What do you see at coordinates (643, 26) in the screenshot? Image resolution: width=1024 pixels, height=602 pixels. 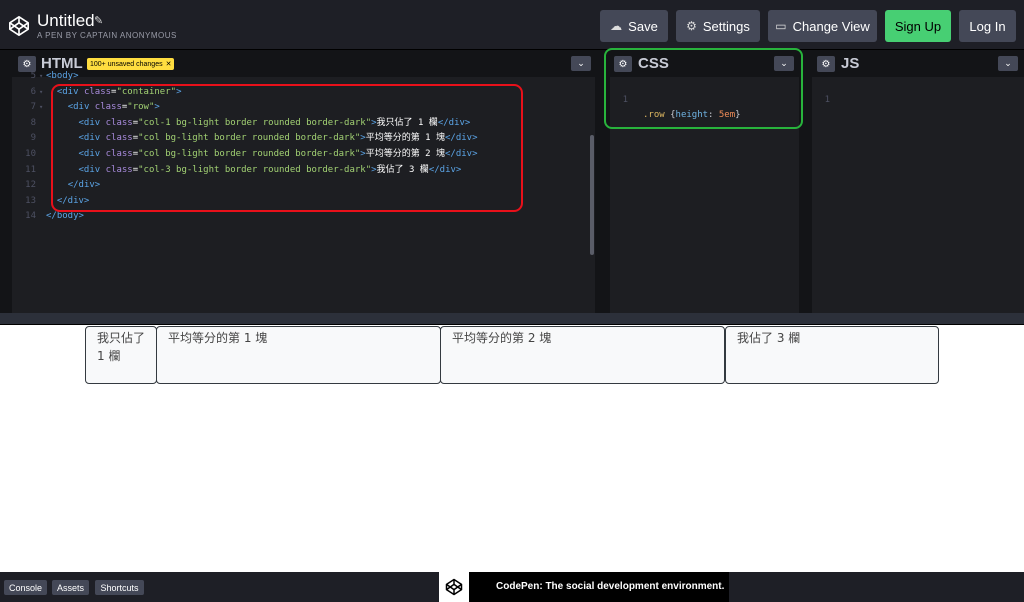 I see `save-label: Save` at bounding box center [643, 26].